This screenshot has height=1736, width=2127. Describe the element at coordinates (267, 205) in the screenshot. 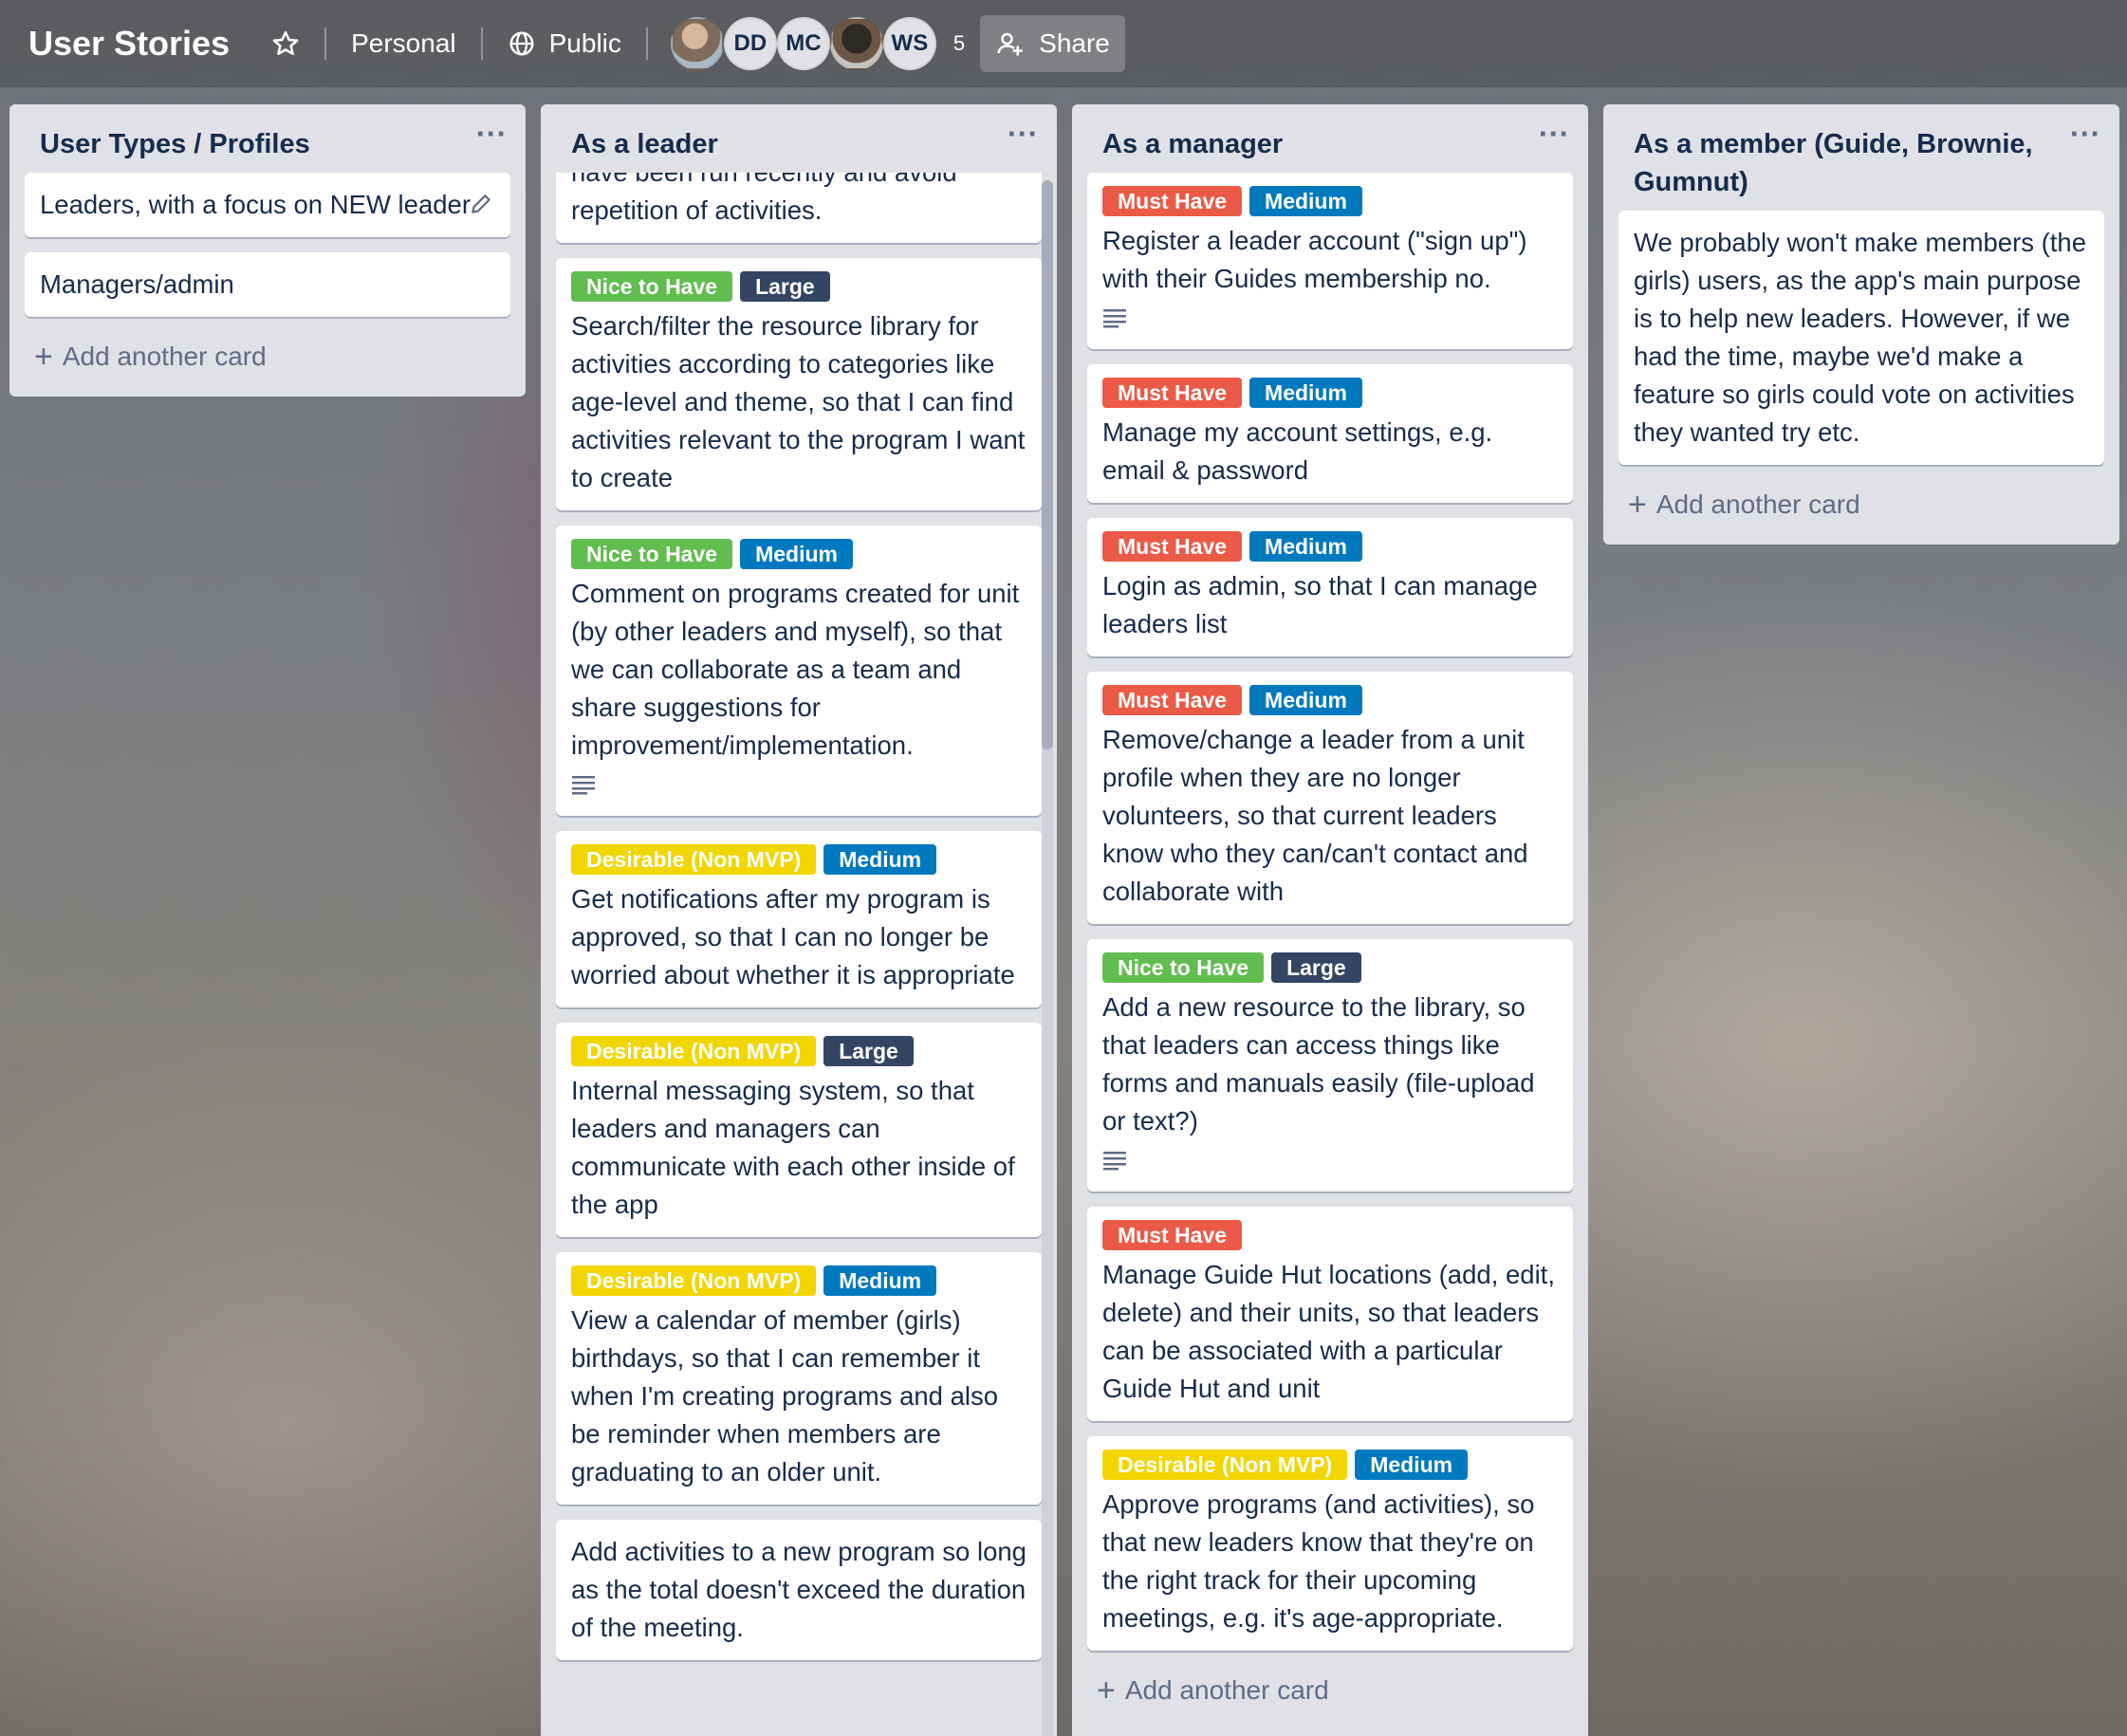

I see `list-card: Leaders, with a focus on NEW leaders` at that location.